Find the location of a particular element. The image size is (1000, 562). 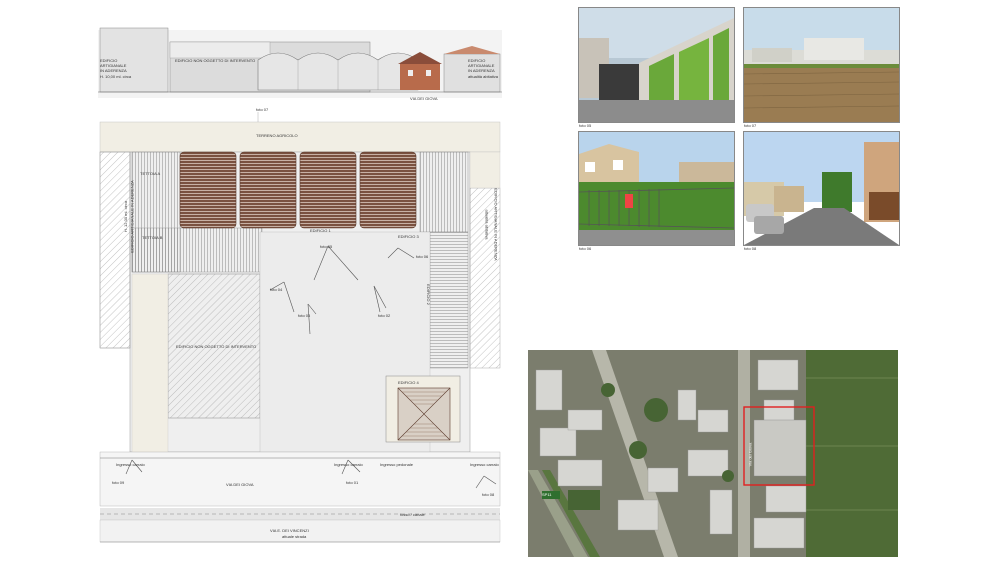

elevation-right-label: EDIFICIO ARTIGIANALE IN ADERENZA is located at coordinates (481, 65).